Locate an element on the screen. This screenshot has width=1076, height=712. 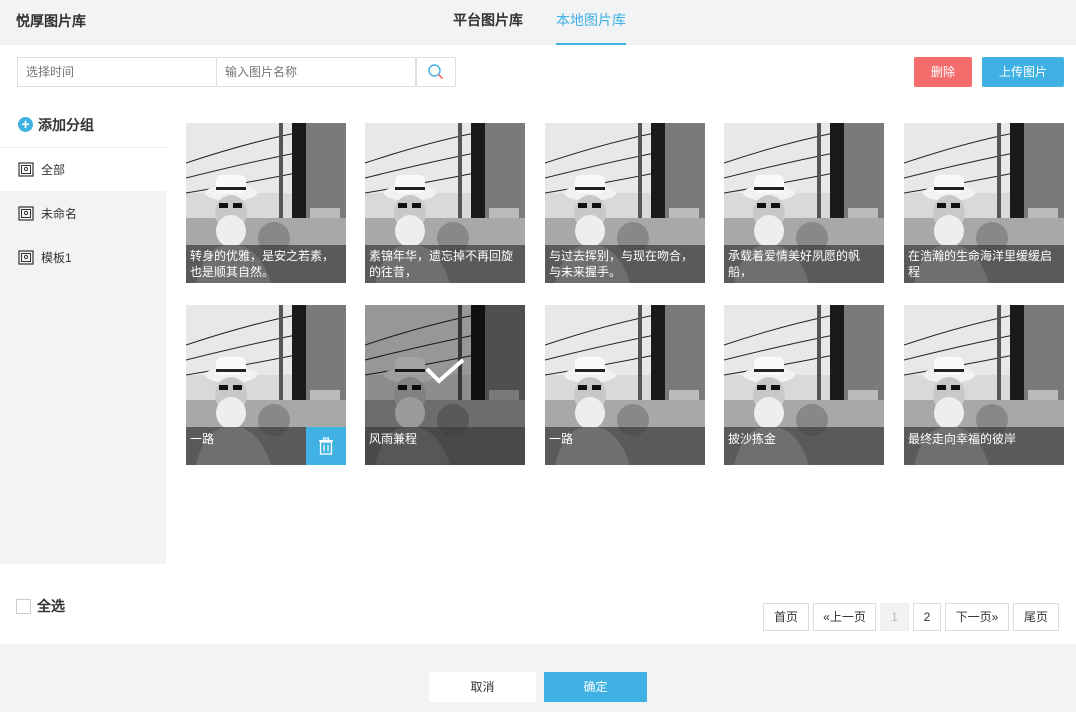
header: 悦厚图片库 平台图片库 本地图片库 is located at coordinates (538, 22).